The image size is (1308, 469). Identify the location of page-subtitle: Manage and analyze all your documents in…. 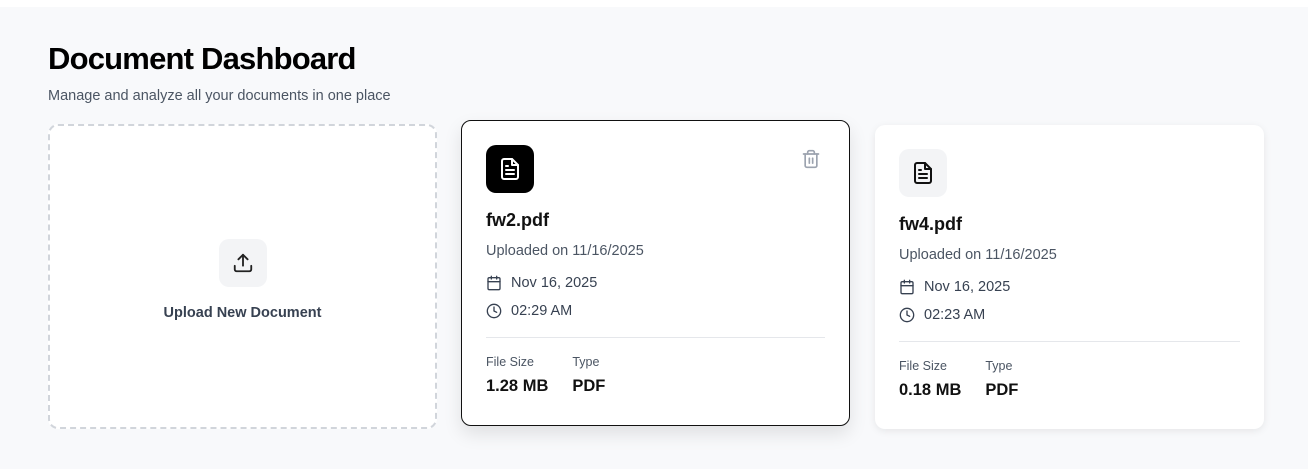
(219, 96).